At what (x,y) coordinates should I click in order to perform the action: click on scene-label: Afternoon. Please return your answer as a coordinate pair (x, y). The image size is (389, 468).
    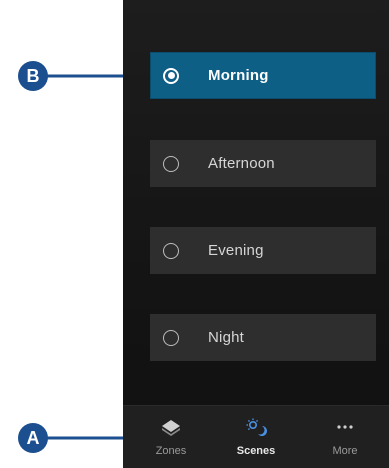
    Looking at the image, I should click on (241, 163).